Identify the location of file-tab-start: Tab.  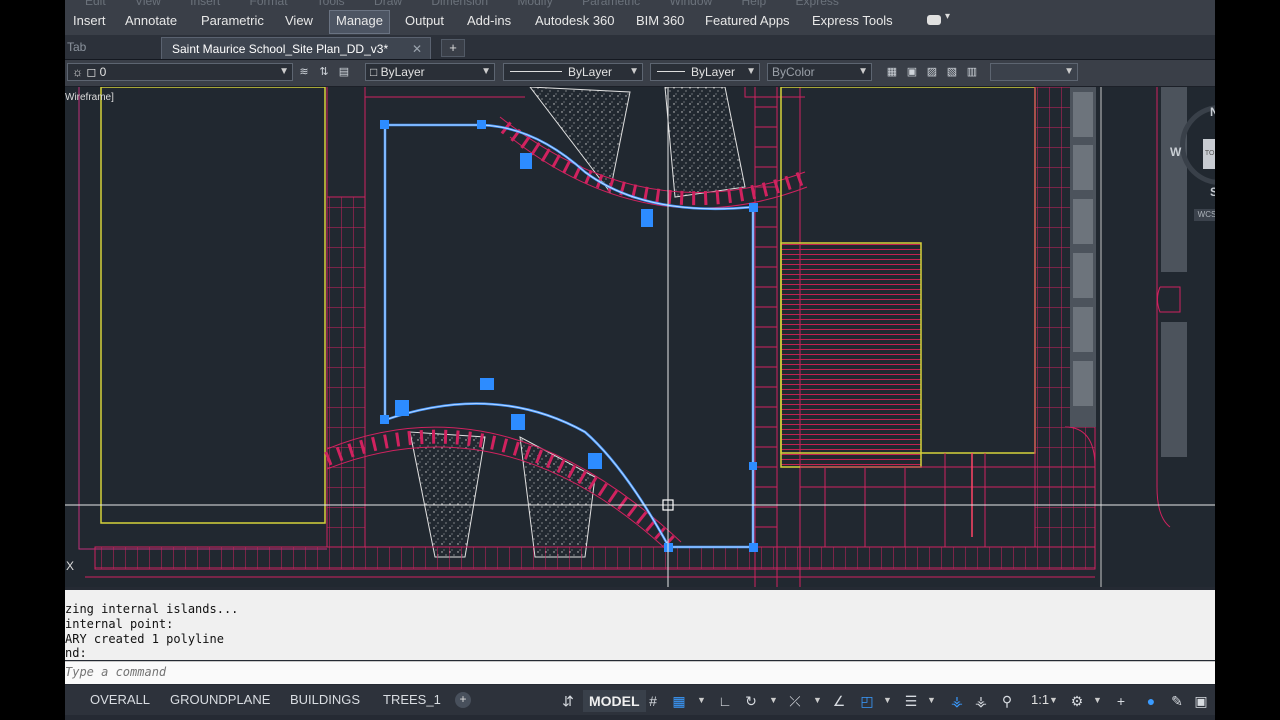
(113, 47).